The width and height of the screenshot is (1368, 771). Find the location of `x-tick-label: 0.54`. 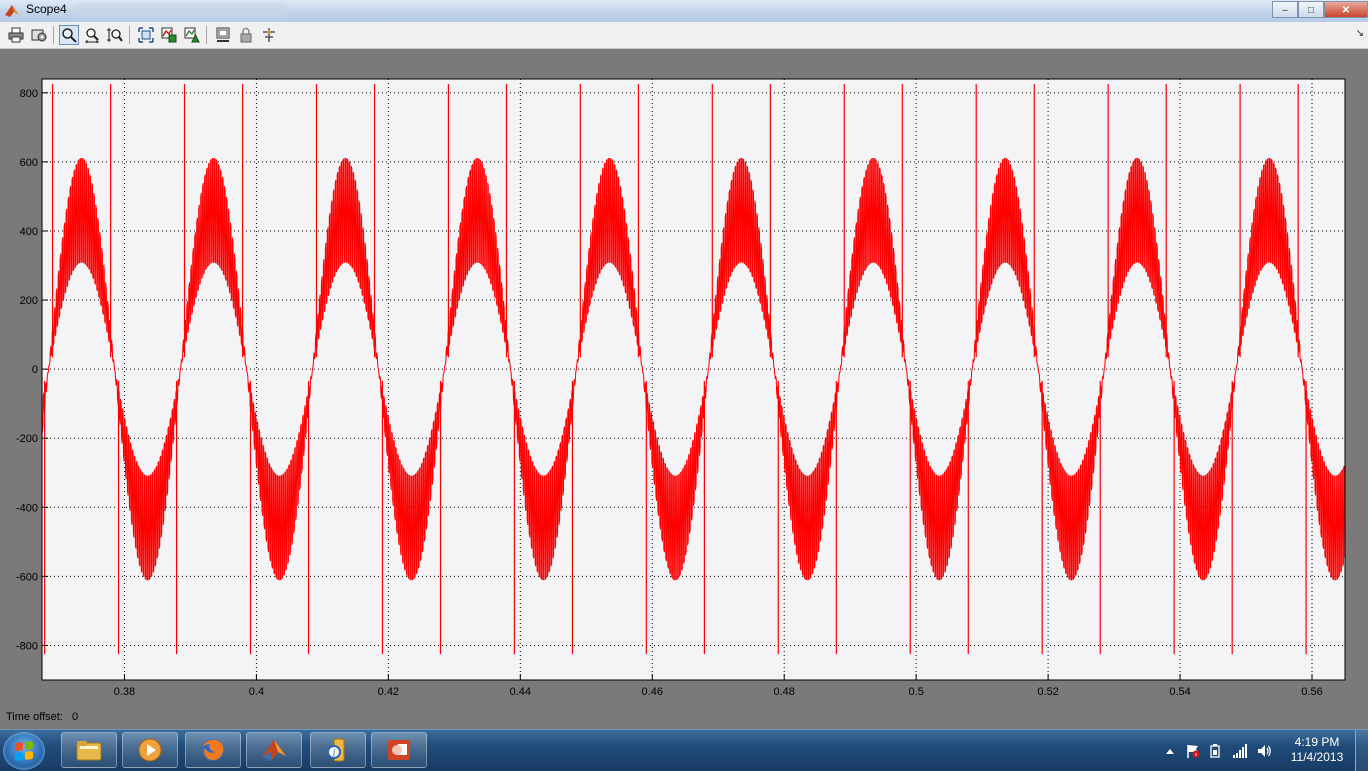

x-tick-label: 0.54 is located at coordinates (1179, 692).